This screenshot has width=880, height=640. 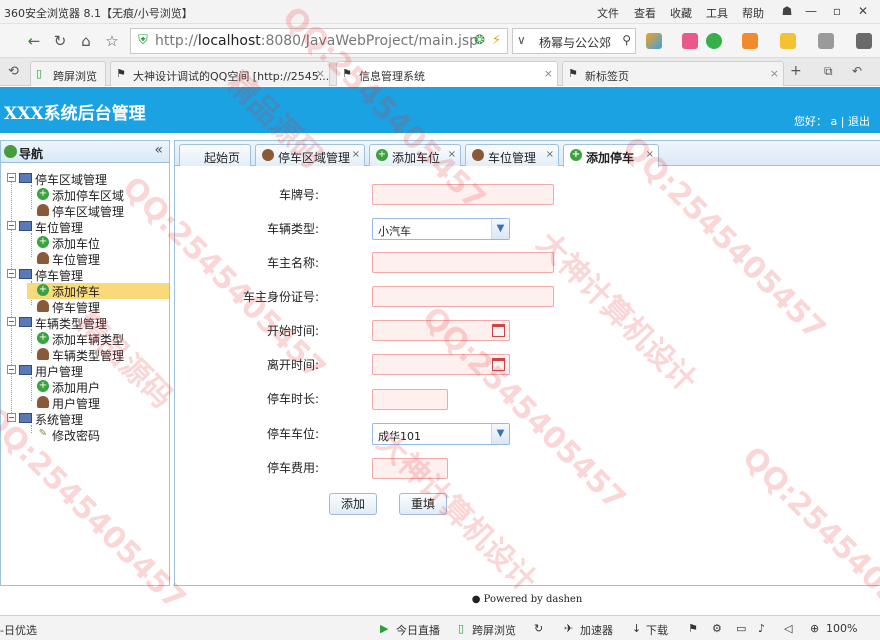 What do you see at coordinates (693, 628) in the screenshot?
I see `flag-icon: ⚑` at bounding box center [693, 628].